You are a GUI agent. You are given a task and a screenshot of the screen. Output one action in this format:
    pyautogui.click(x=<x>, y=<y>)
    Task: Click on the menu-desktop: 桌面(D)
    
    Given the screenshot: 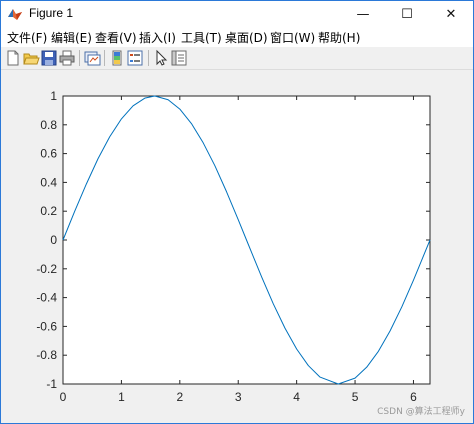 What is the action you would take?
    pyautogui.click(x=246, y=37)
    